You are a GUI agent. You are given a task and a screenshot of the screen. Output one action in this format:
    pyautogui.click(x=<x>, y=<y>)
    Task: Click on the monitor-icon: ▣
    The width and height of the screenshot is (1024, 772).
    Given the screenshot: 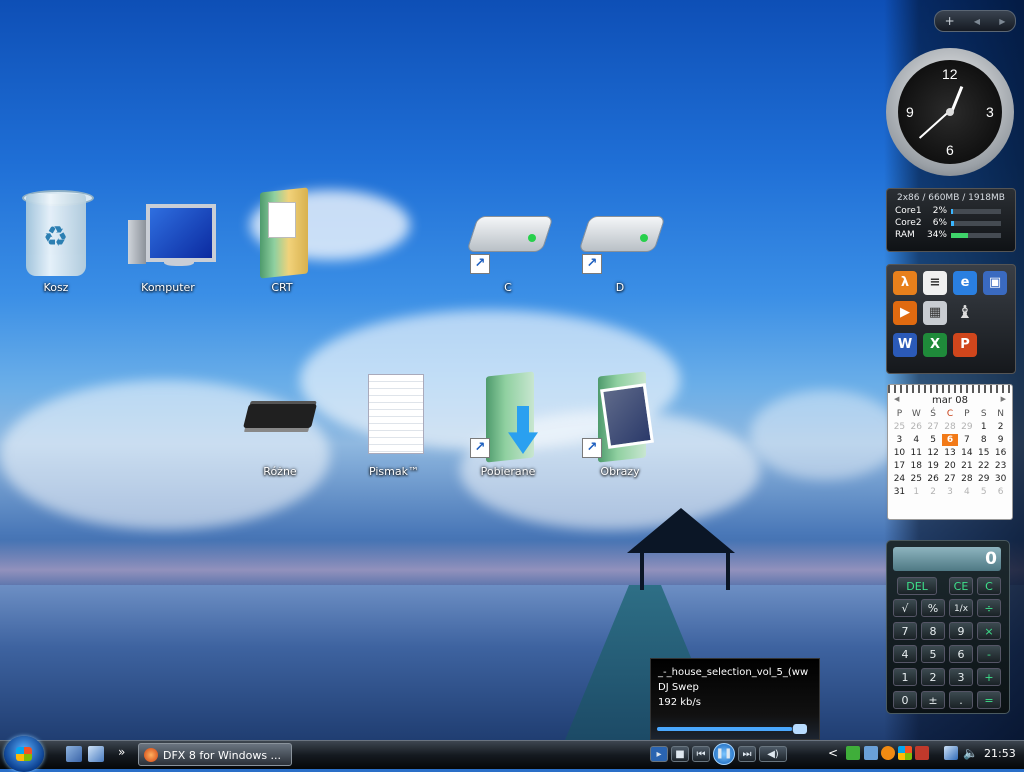 What is the action you would take?
    pyautogui.click(x=995, y=283)
    